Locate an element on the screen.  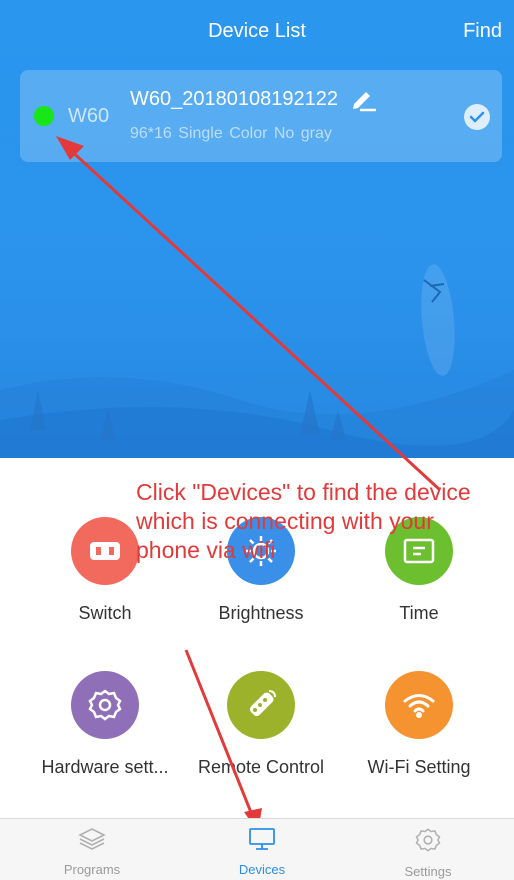
tab-settings: Settings is located at coordinates (428, 853).